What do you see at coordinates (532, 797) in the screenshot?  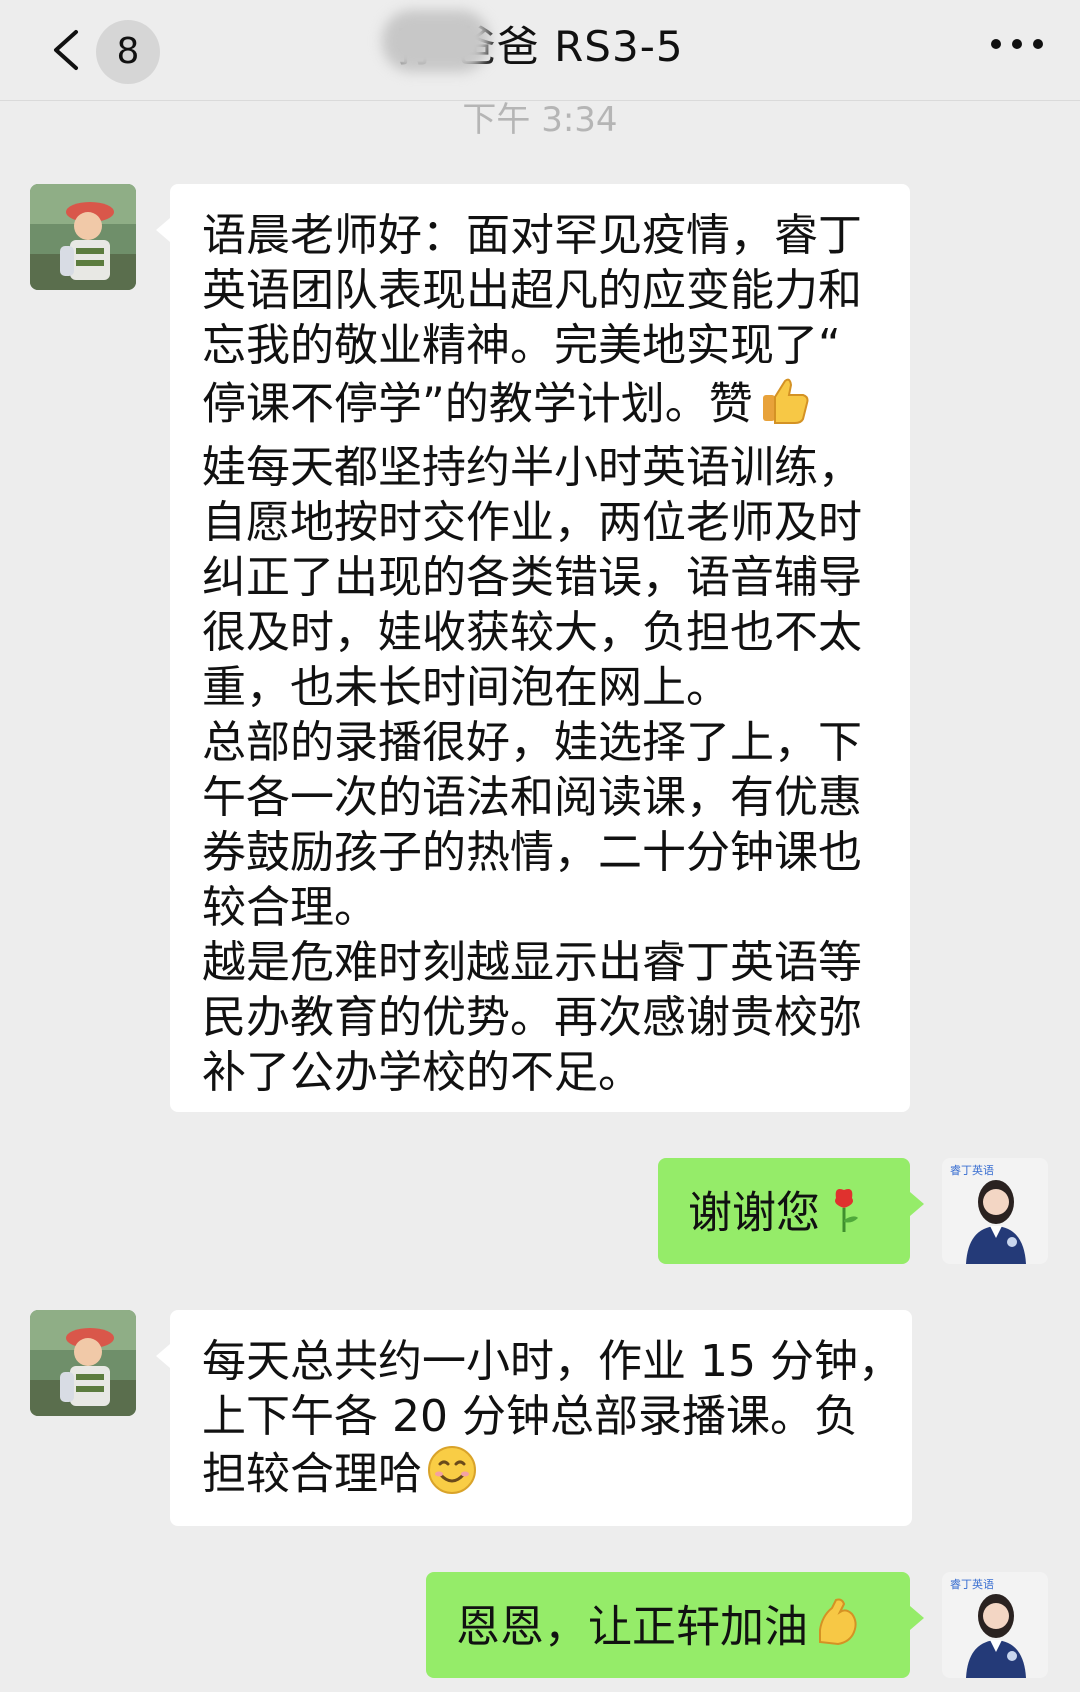 I see `message-line: 午各一次的语法和阅读课，有优惠` at bounding box center [532, 797].